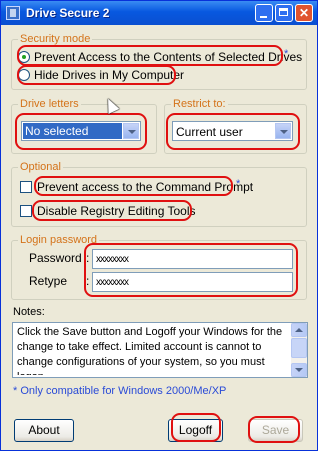  Describe the element at coordinates (286, 54) in the screenshot. I see `prevent-access-footnote-star: *` at that location.